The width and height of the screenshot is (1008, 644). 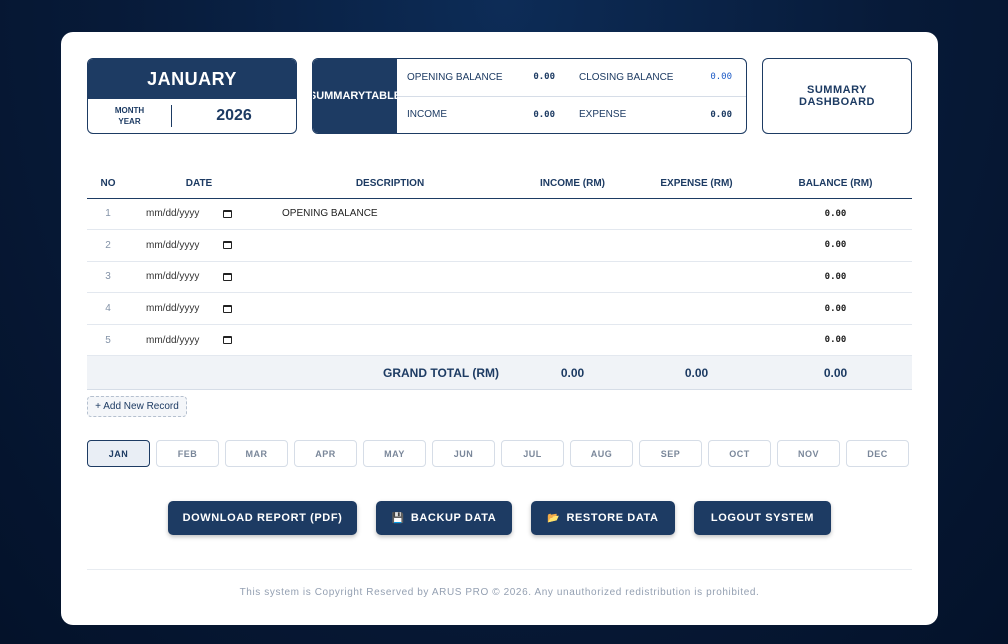 What do you see at coordinates (739, 453) in the screenshot?
I see `tab-oct: OCT` at bounding box center [739, 453].